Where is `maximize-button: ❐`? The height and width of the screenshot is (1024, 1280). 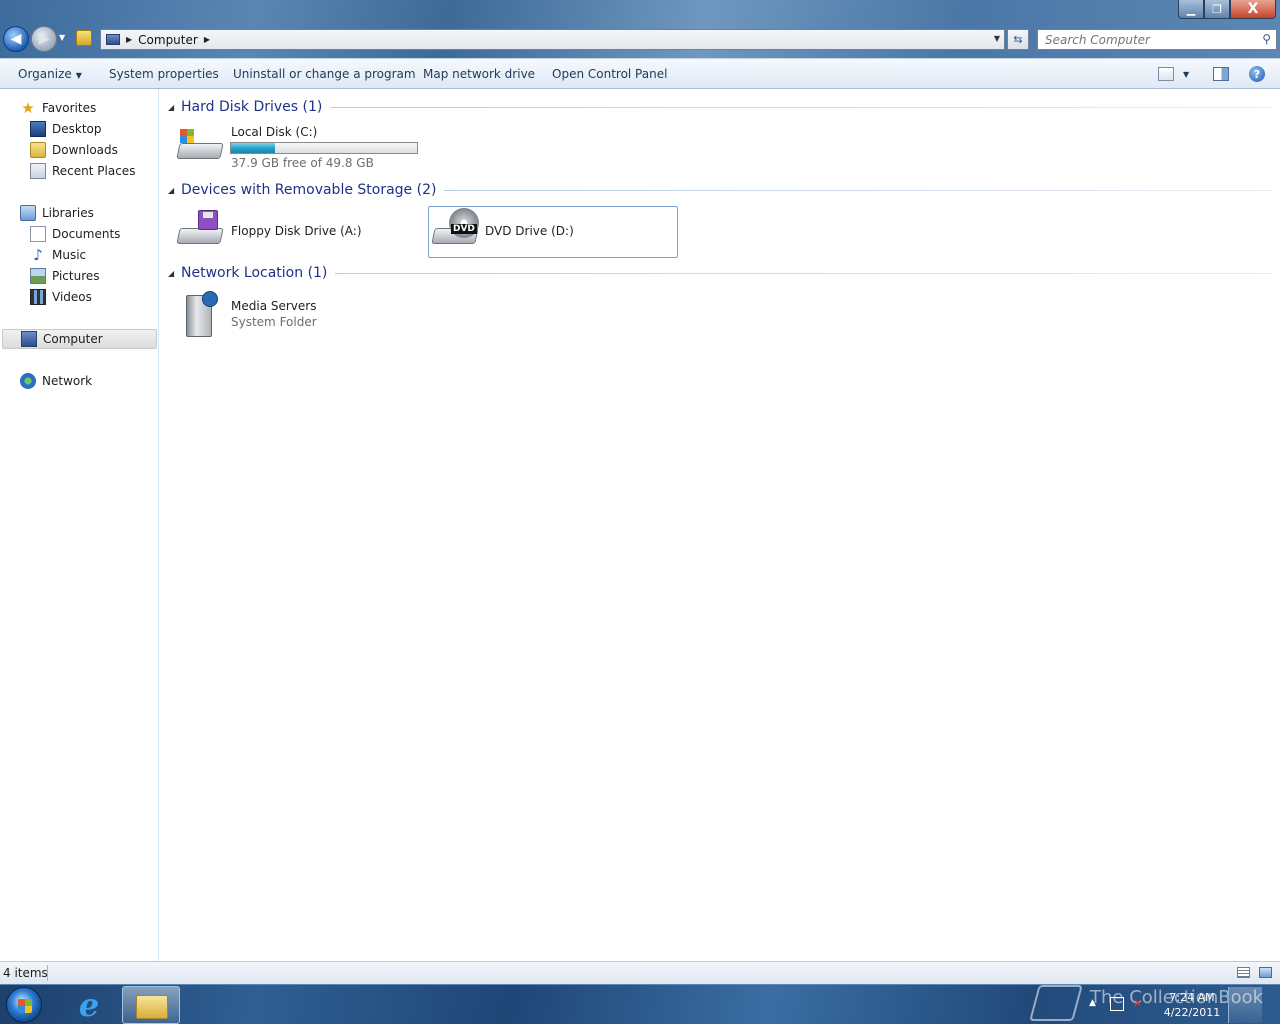 maximize-button: ❐ is located at coordinates (1217, 9).